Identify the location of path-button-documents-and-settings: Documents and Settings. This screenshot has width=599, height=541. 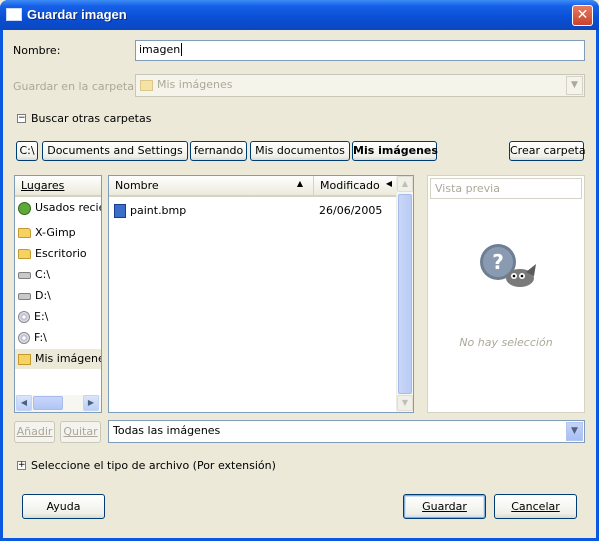
(115, 151).